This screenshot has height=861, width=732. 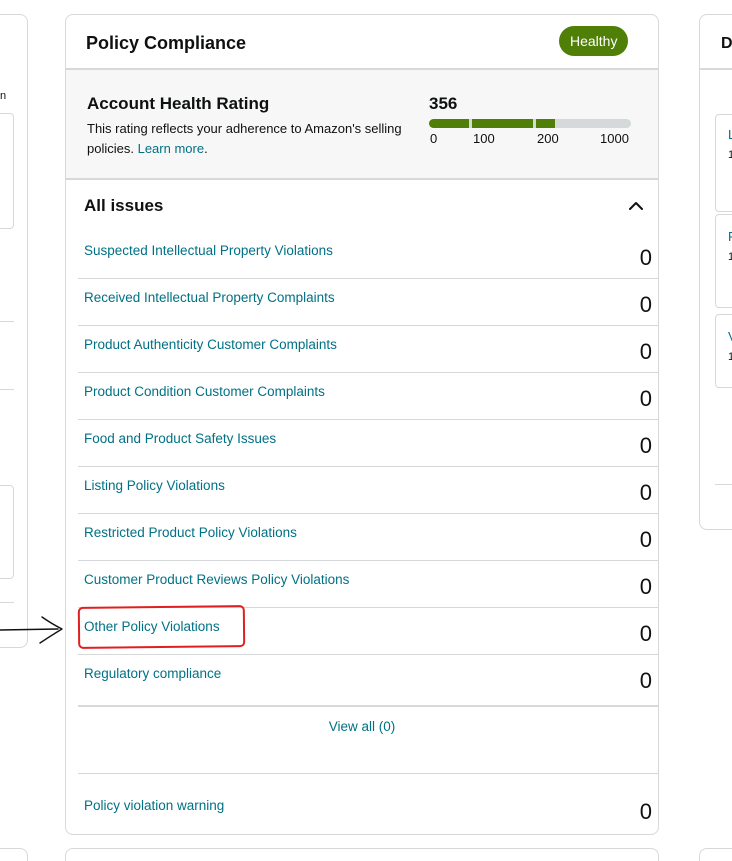 I want to click on right-partial-item: L 1, so click(x=723, y=163).